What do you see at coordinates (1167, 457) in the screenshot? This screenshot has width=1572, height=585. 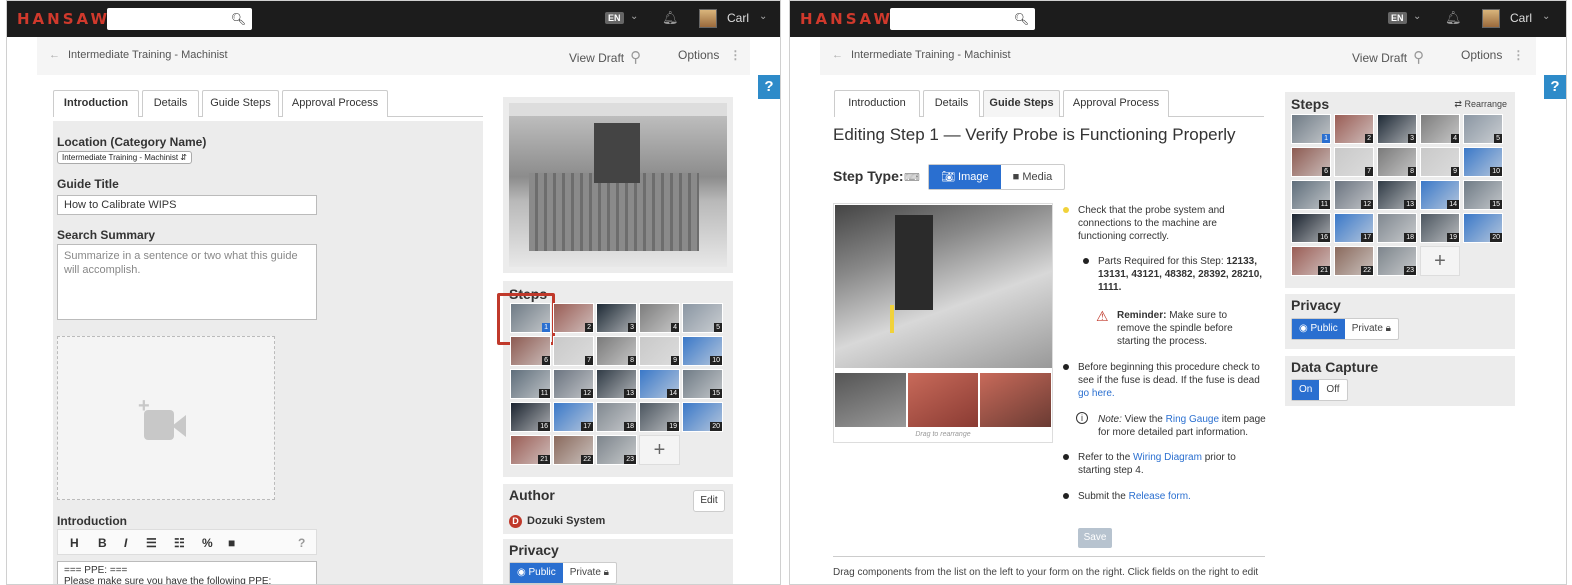 I see `wiring-diagram-link: Wiring Diagram` at bounding box center [1167, 457].